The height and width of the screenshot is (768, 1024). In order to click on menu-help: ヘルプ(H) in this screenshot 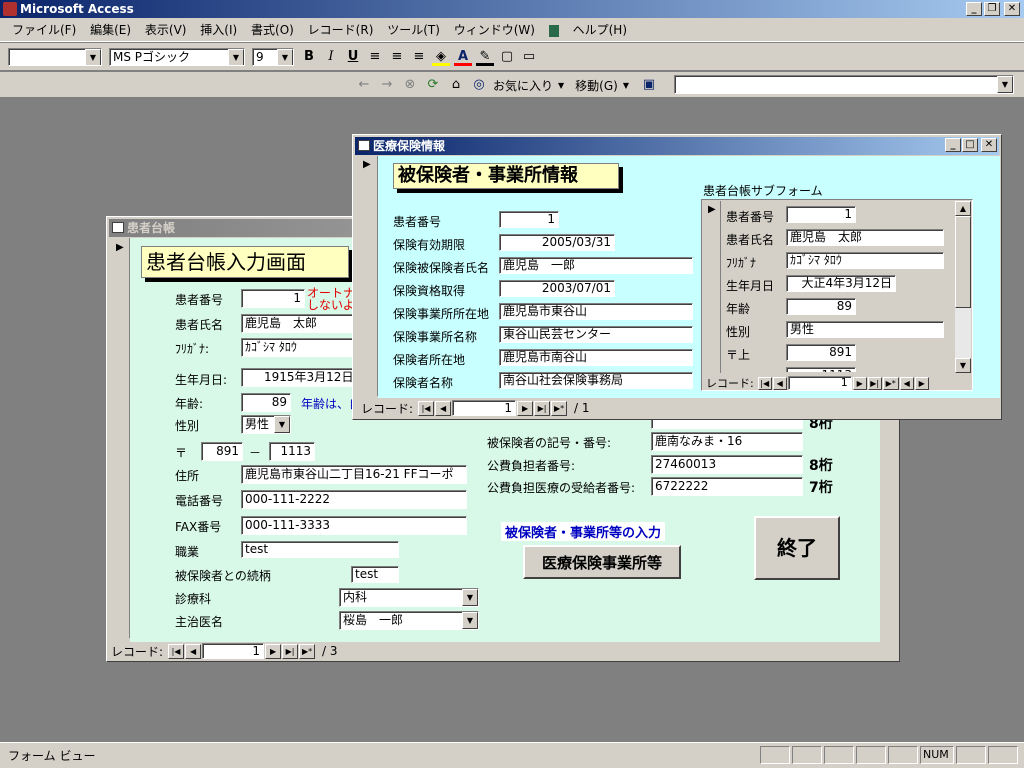, I will do `click(600, 30)`.